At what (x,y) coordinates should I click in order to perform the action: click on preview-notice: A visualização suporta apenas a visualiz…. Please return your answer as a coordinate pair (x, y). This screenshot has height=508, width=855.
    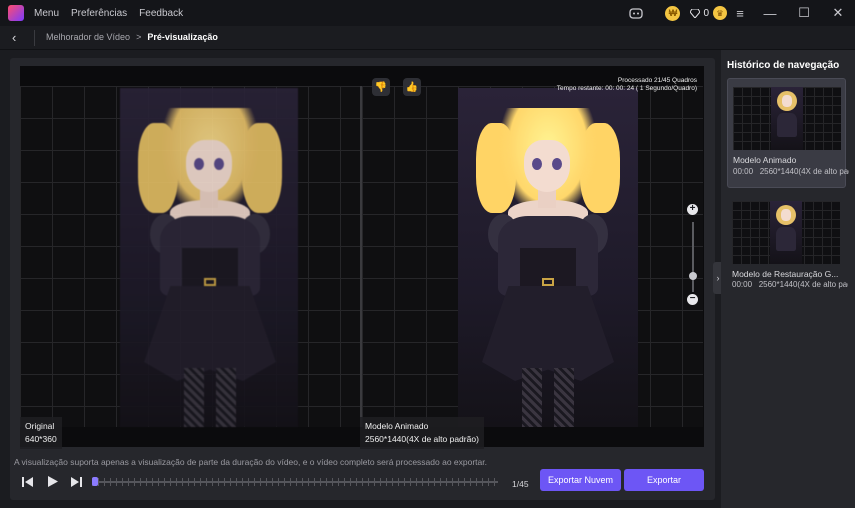
    Looking at the image, I should click on (250, 462).